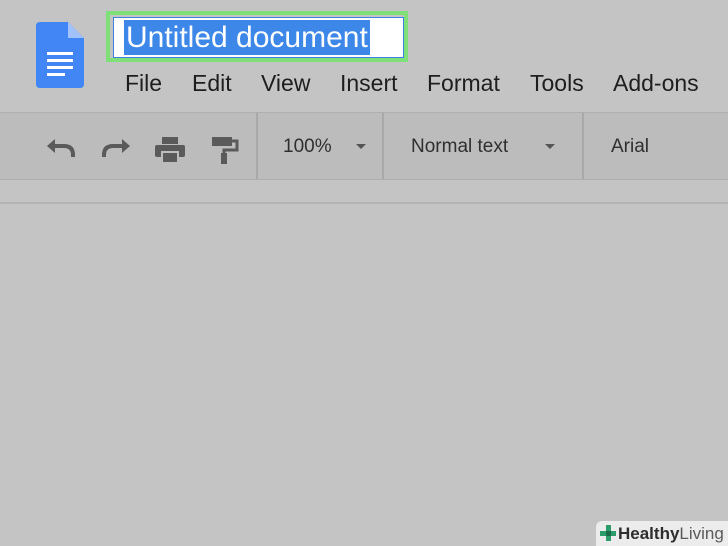 This screenshot has height=546, width=728. Describe the element at coordinates (170, 150) in the screenshot. I see `print-icon` at that location.